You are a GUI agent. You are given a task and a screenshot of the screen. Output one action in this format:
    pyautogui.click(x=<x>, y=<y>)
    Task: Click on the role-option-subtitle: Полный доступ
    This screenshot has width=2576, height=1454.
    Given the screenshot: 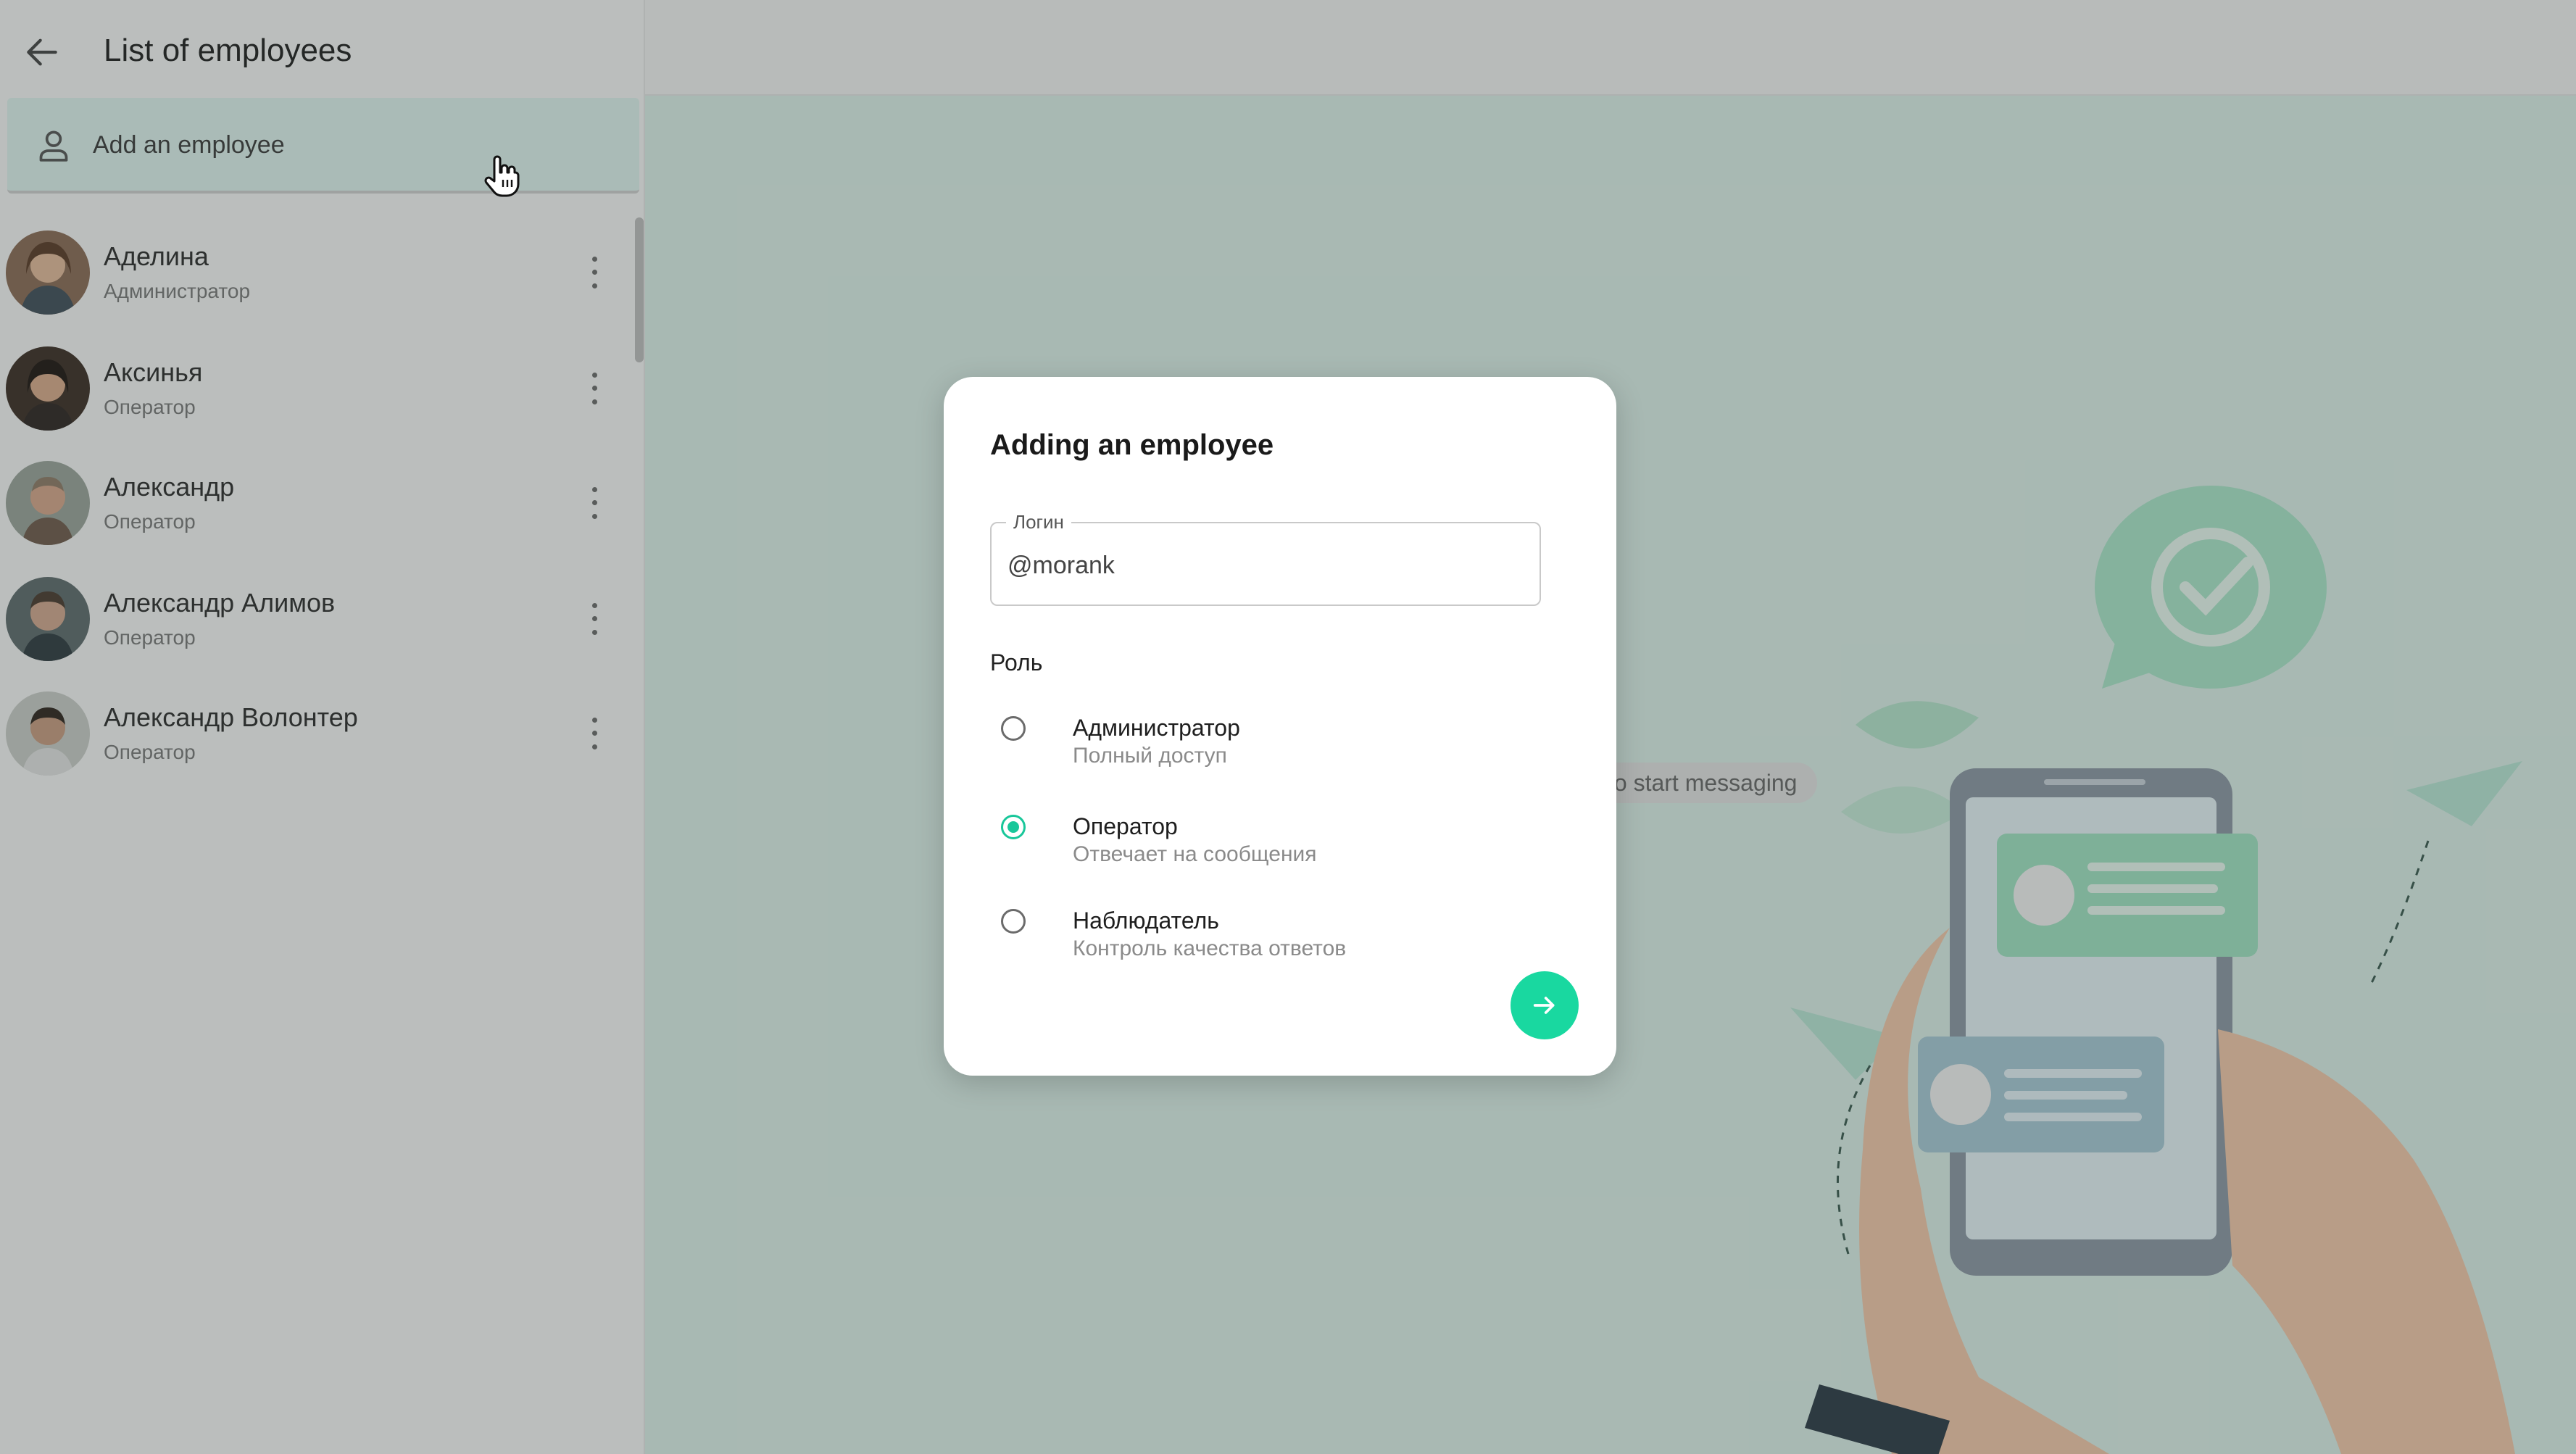 What is the action you would take?
    pyautogui.click(x=1150, y=756)
    